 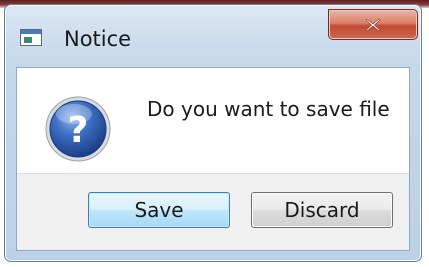 I want to click on dialog-message: Do you want to save file, so click(x=268, y=109).